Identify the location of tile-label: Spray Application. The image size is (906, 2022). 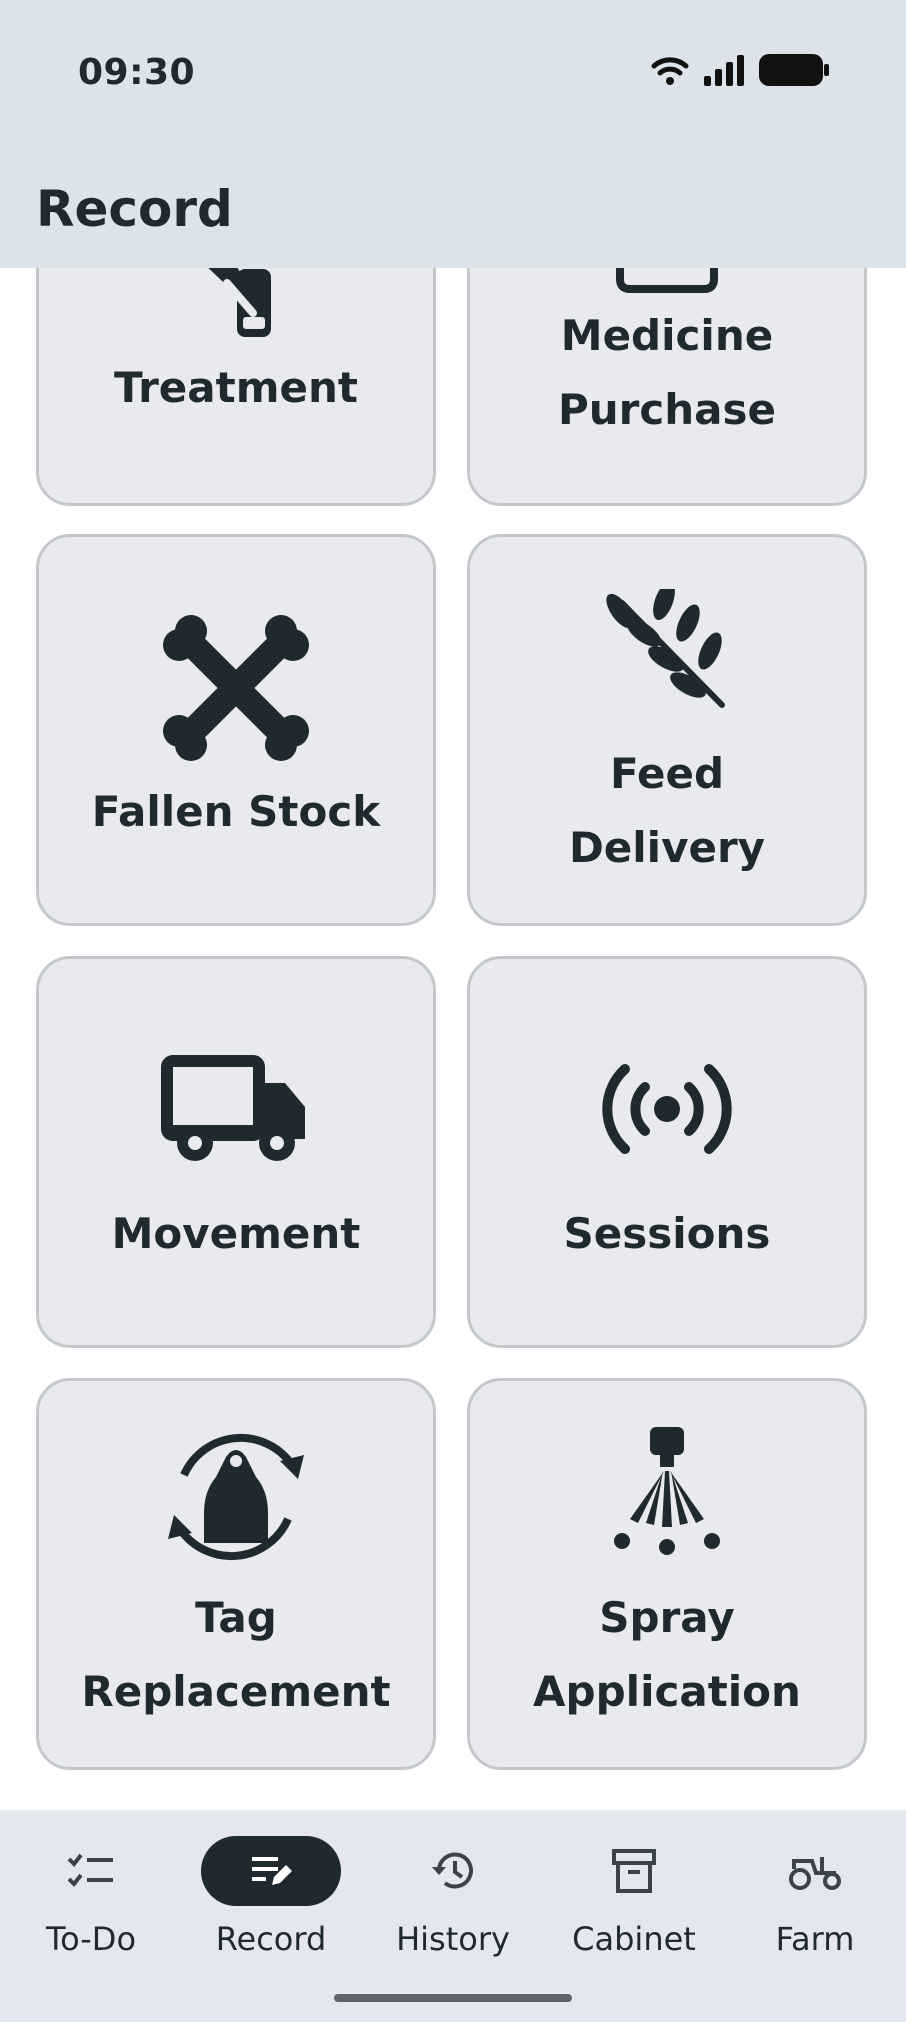
(667, 1654).